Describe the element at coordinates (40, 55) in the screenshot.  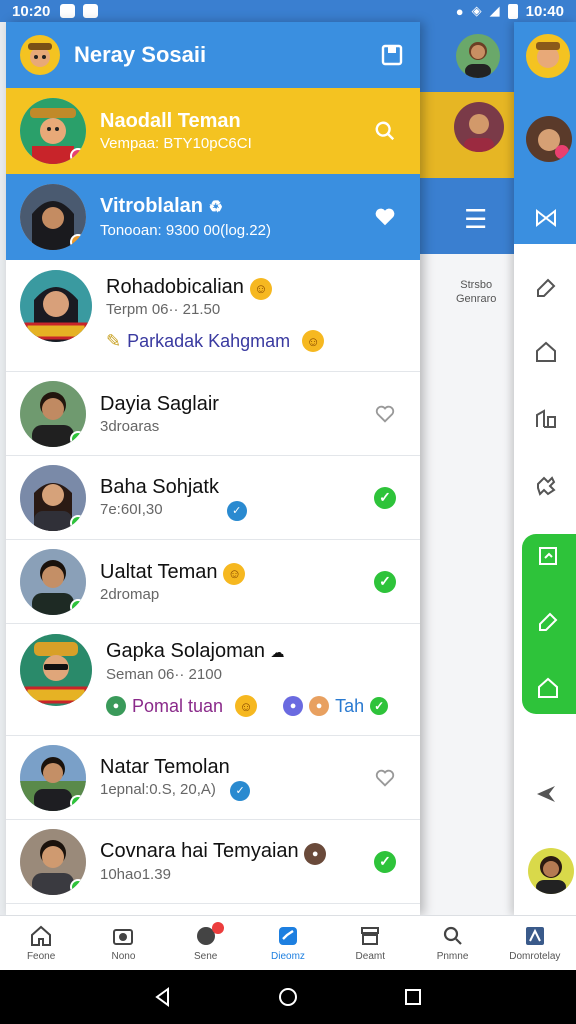
I see `profile-avatar` at that location.